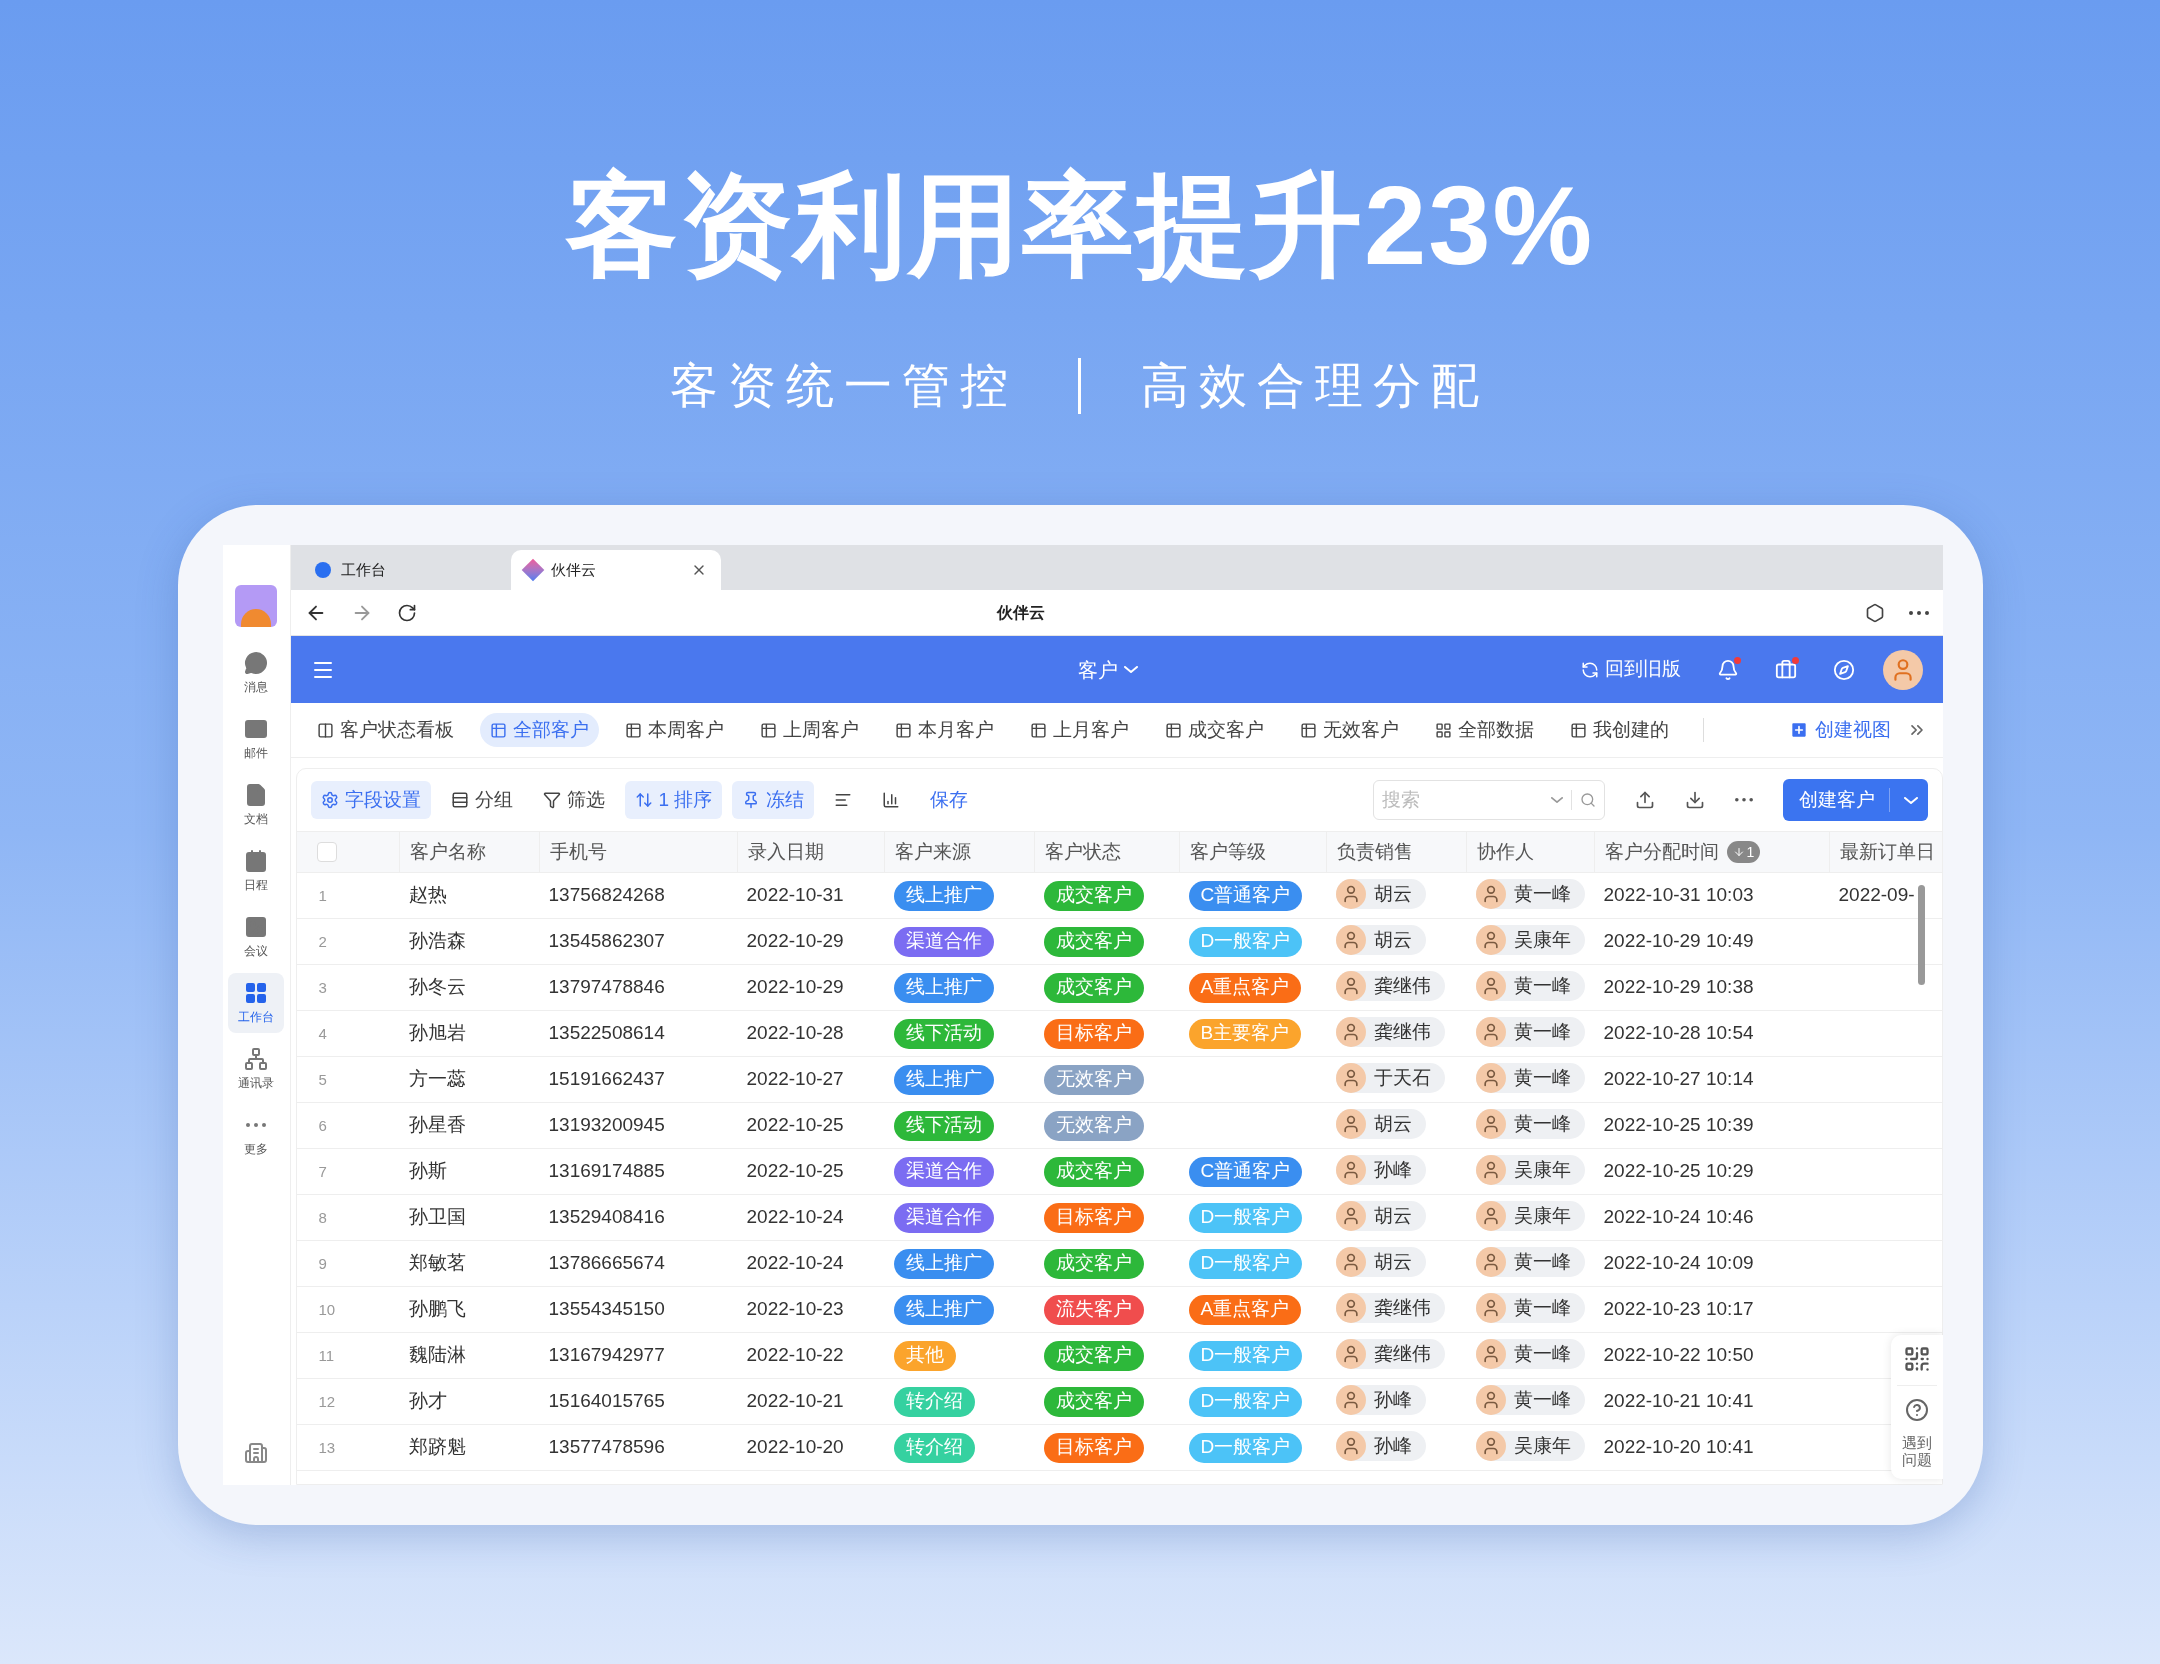 This screenshot has width=2160, height=1664. What do you see at coordinates (932, 852) in the screenshot?
I see `column-header: 客户来源` at bounding box center [932, 852].